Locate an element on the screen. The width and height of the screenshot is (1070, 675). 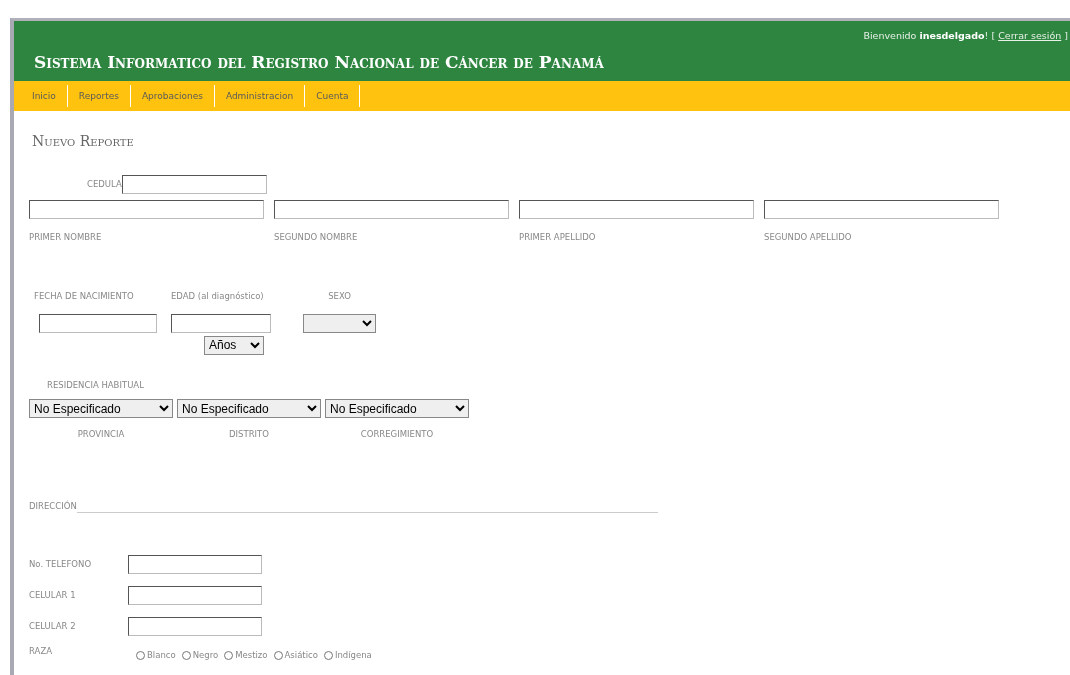
field-label: CELULAR 2 is located at coordinates (53, 626).